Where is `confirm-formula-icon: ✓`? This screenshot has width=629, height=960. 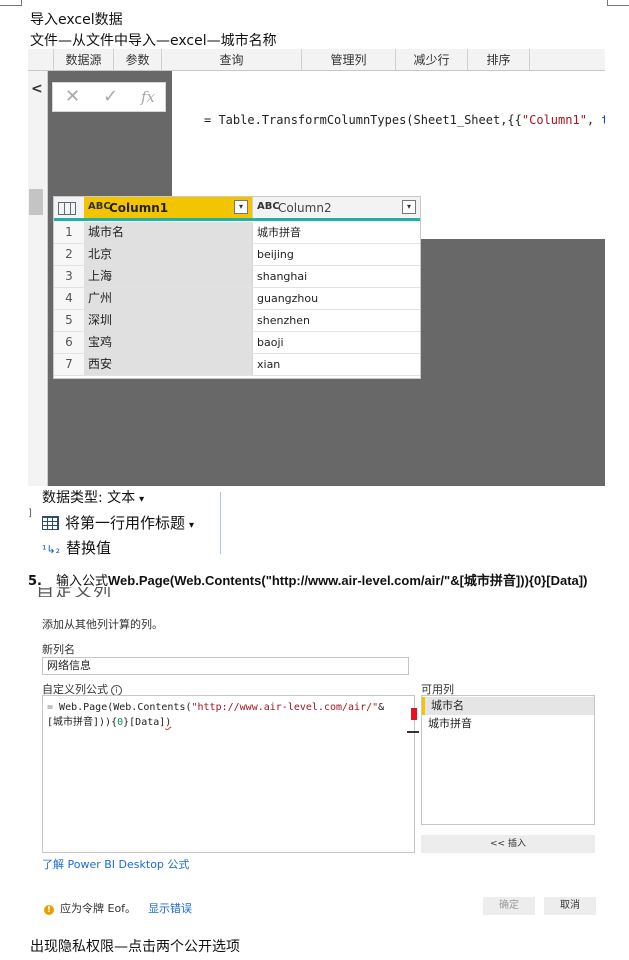
confirm-formula-icon: ✓ is located at coordinates (110, 96).